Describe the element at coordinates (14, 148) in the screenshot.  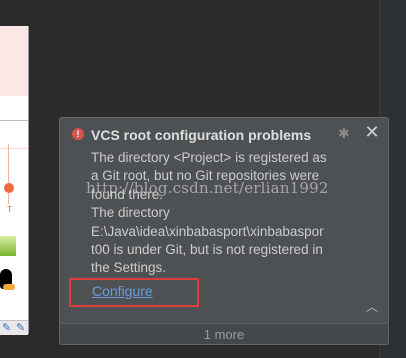
I see `chart-gridline` at that location.